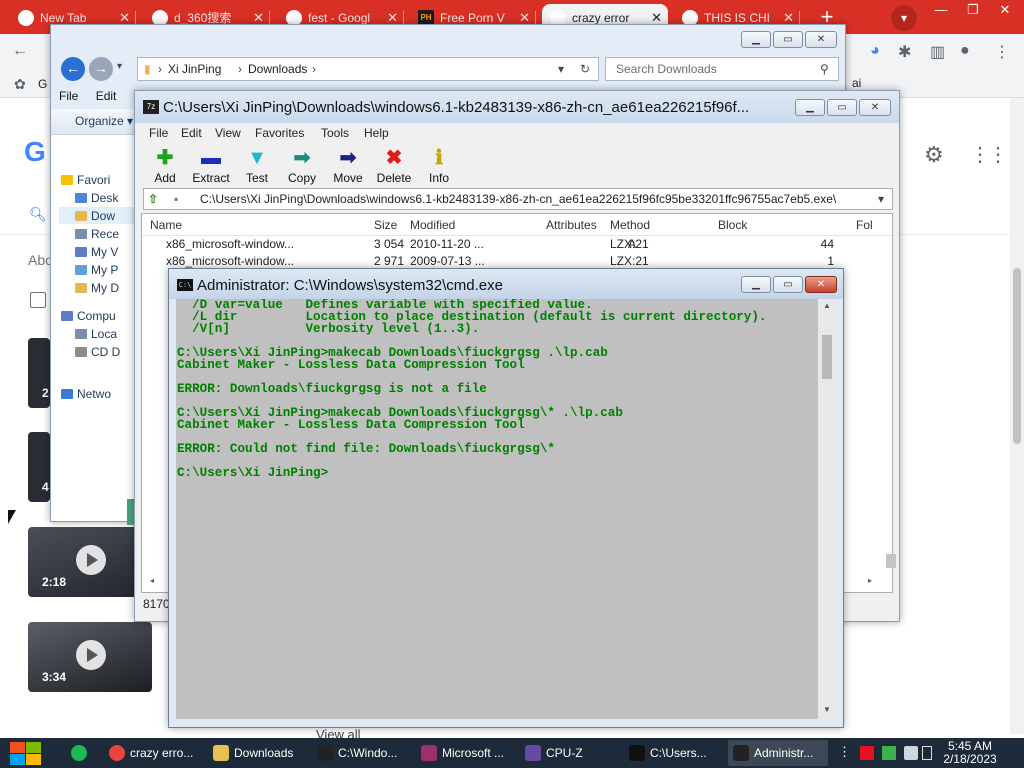 This screenshot has width=1024, height=768. I want to click on google-logo: G, so click(35, 152).